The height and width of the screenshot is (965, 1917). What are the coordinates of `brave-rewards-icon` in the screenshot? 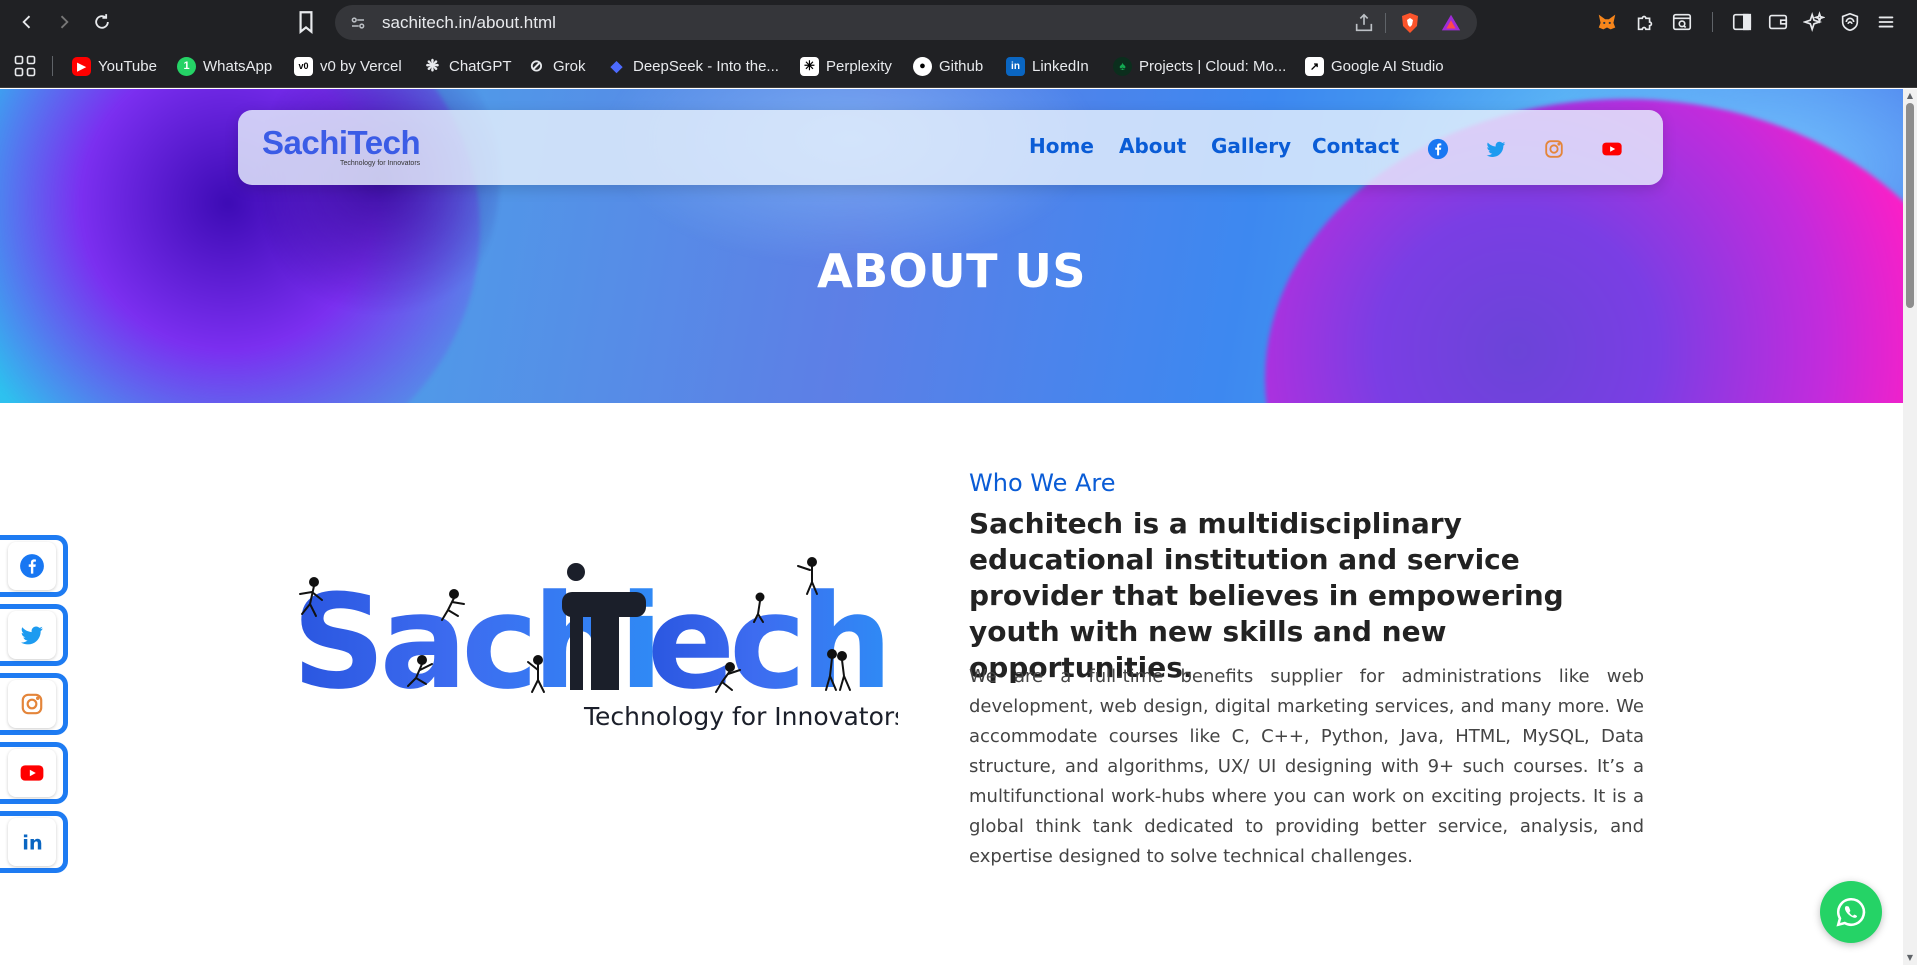 It's located at (1451, 23).